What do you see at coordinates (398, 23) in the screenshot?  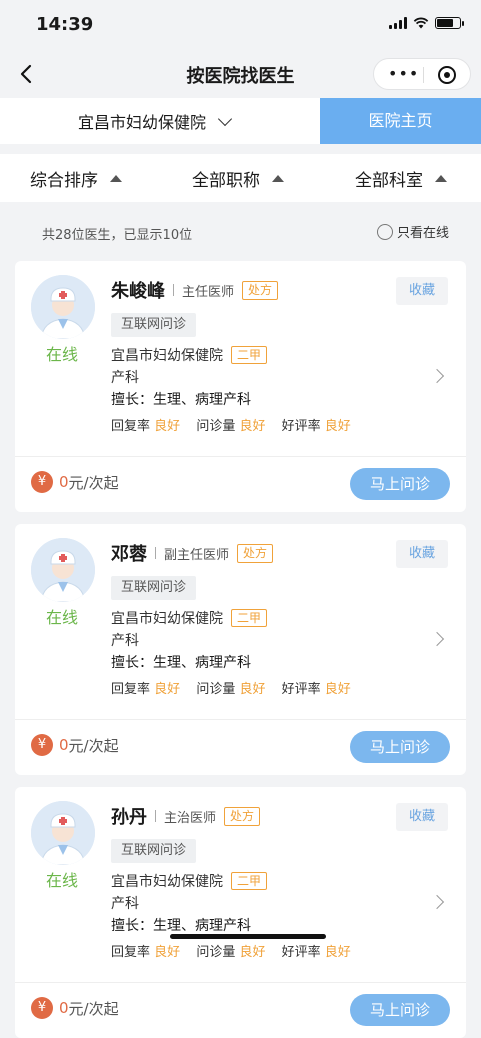 I see `signal-icon` at bounding box center [398, 23].